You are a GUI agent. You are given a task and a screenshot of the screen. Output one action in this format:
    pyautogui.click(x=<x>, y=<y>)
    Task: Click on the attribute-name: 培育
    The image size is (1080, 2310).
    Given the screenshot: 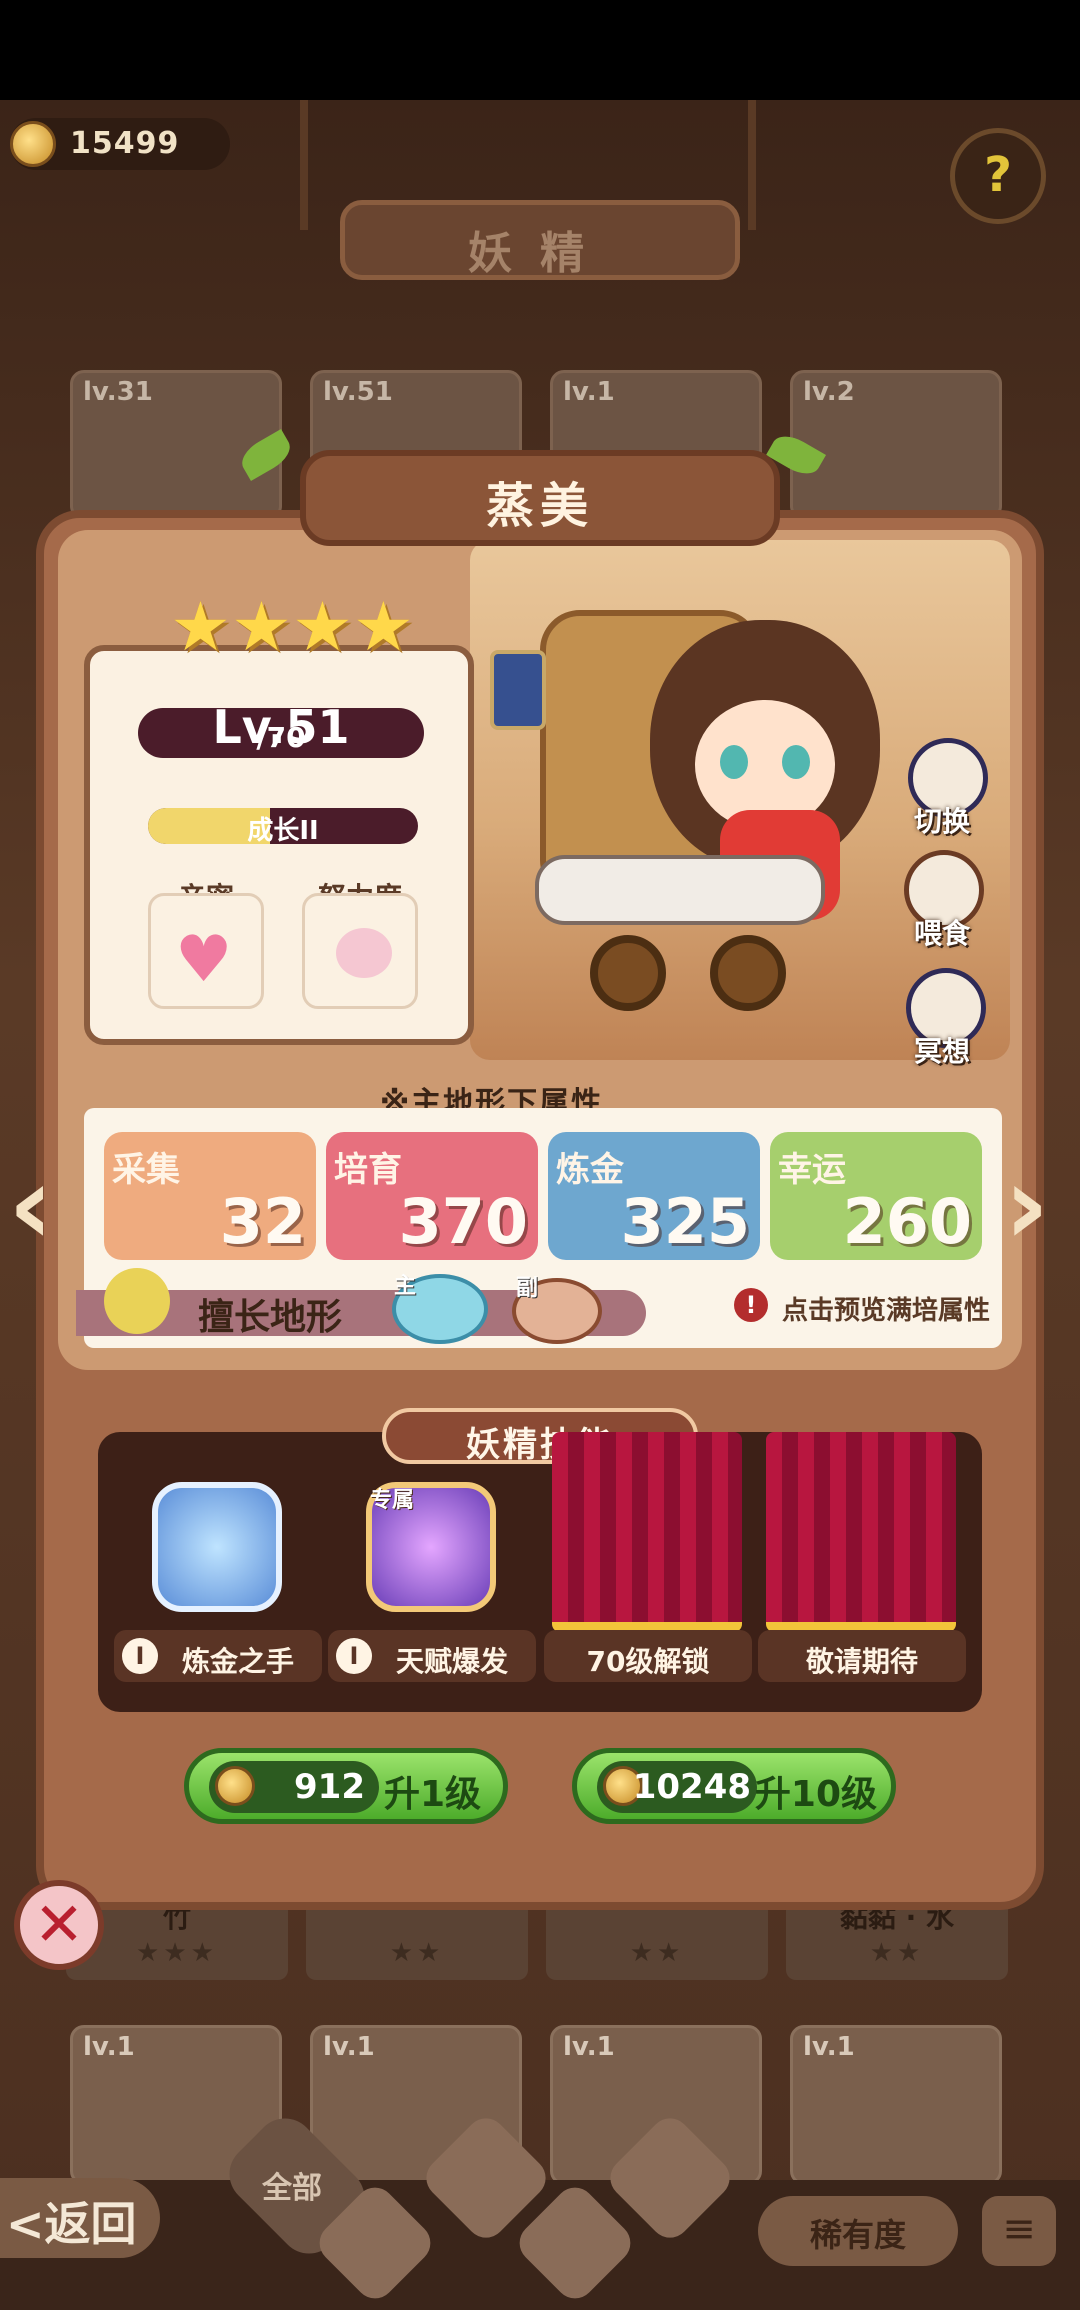 What is the action you would take?
    pyautogui.click(x=368, y=1170)
    